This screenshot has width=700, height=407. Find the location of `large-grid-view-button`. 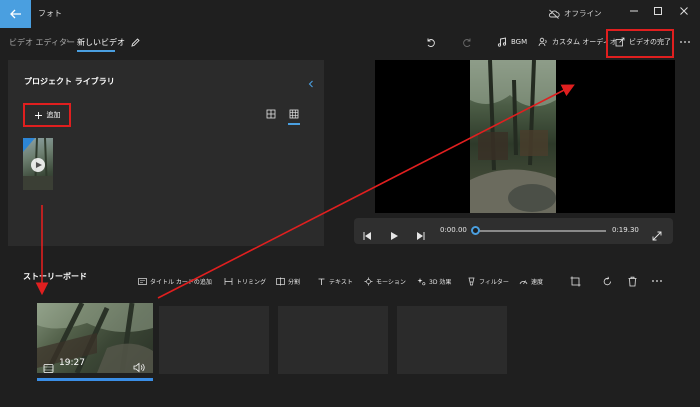

large-grid-view-button is located at coordinates (271, 114).